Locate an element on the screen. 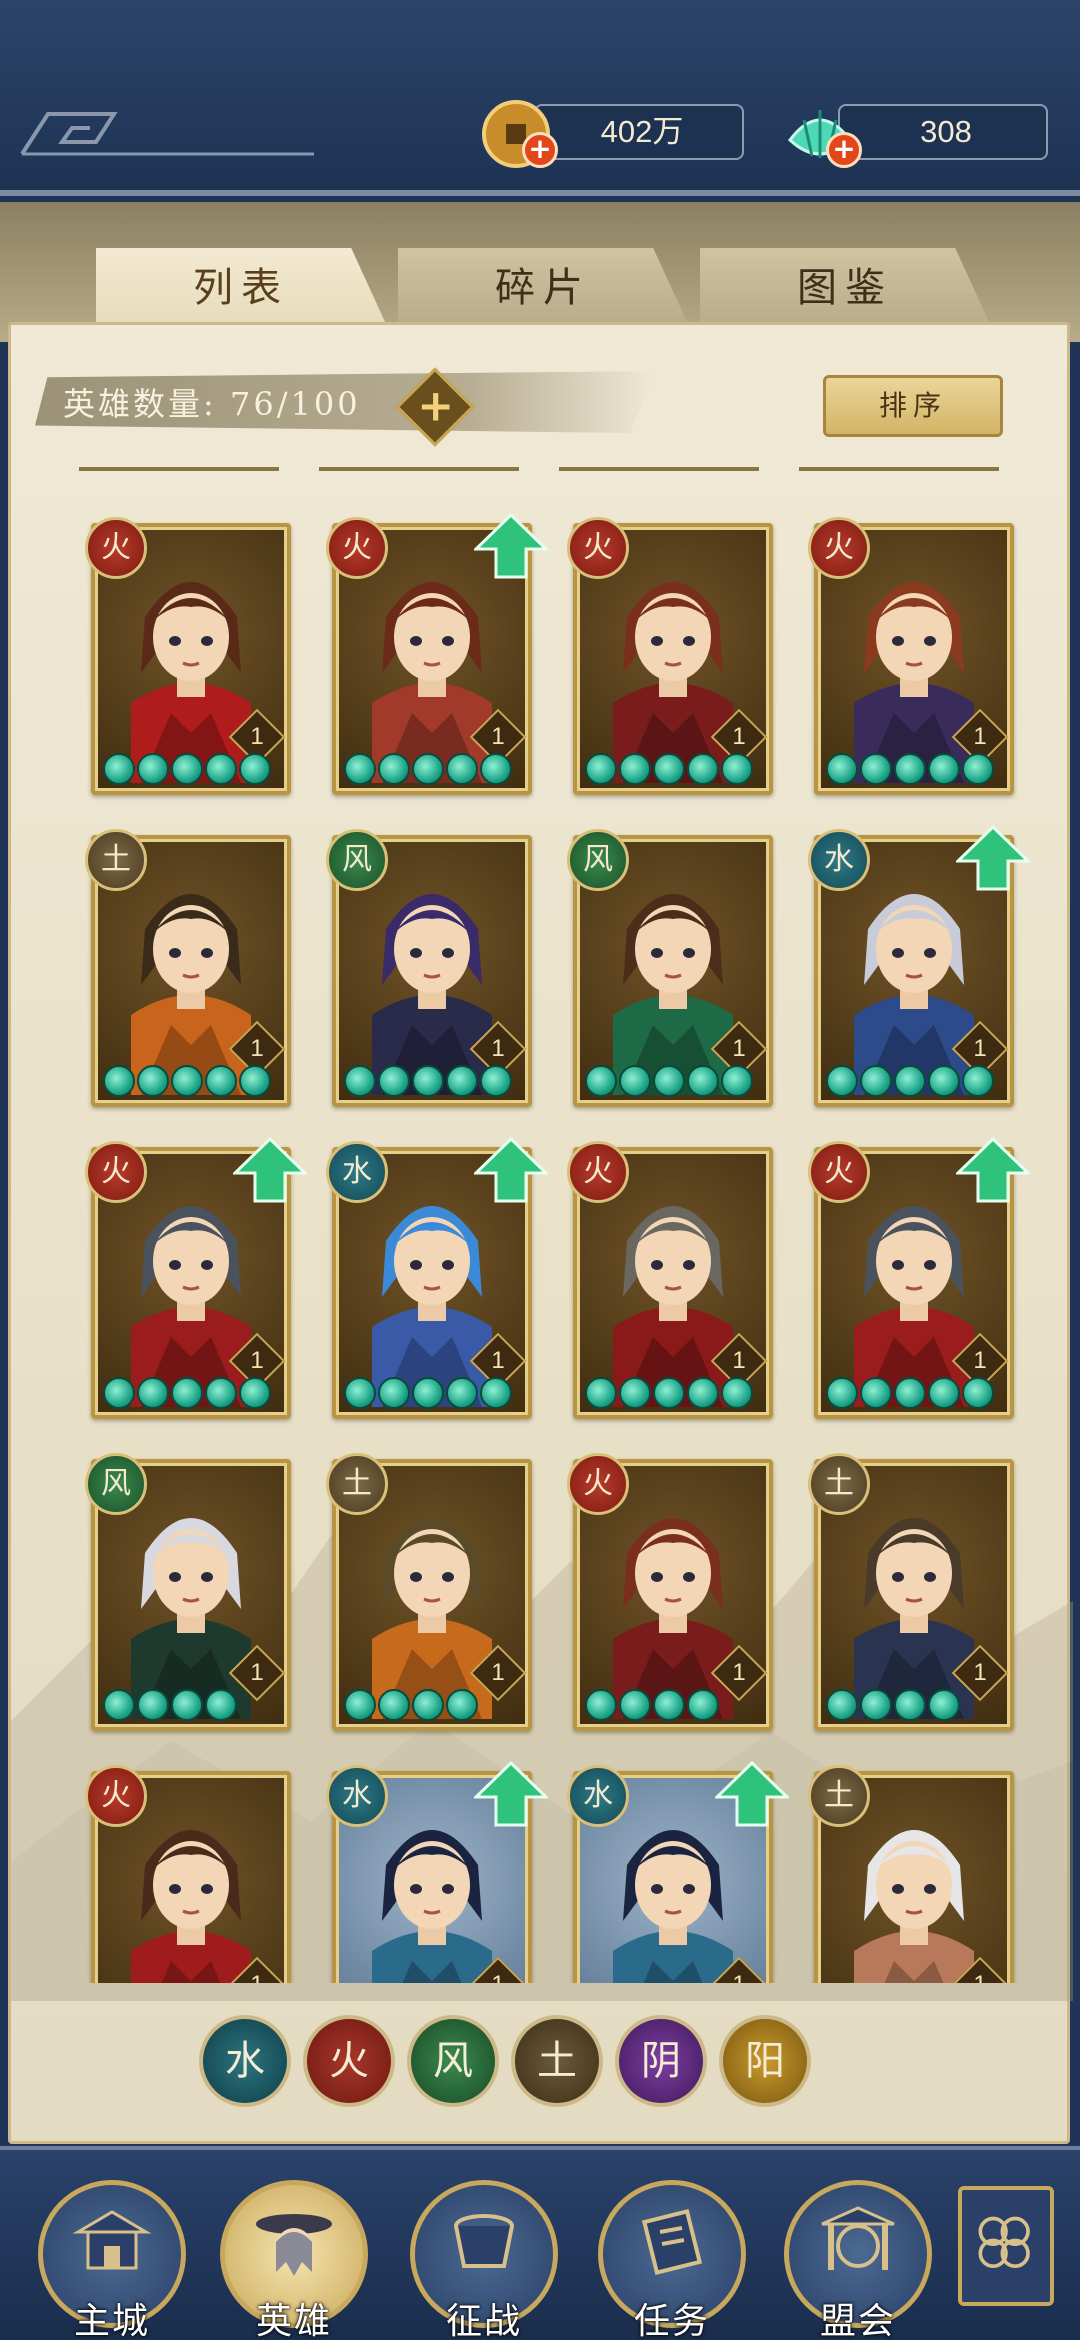 This screenshot has width=1080, height=2340. nav-label: 主城 is located at coordinates (111, 2320).